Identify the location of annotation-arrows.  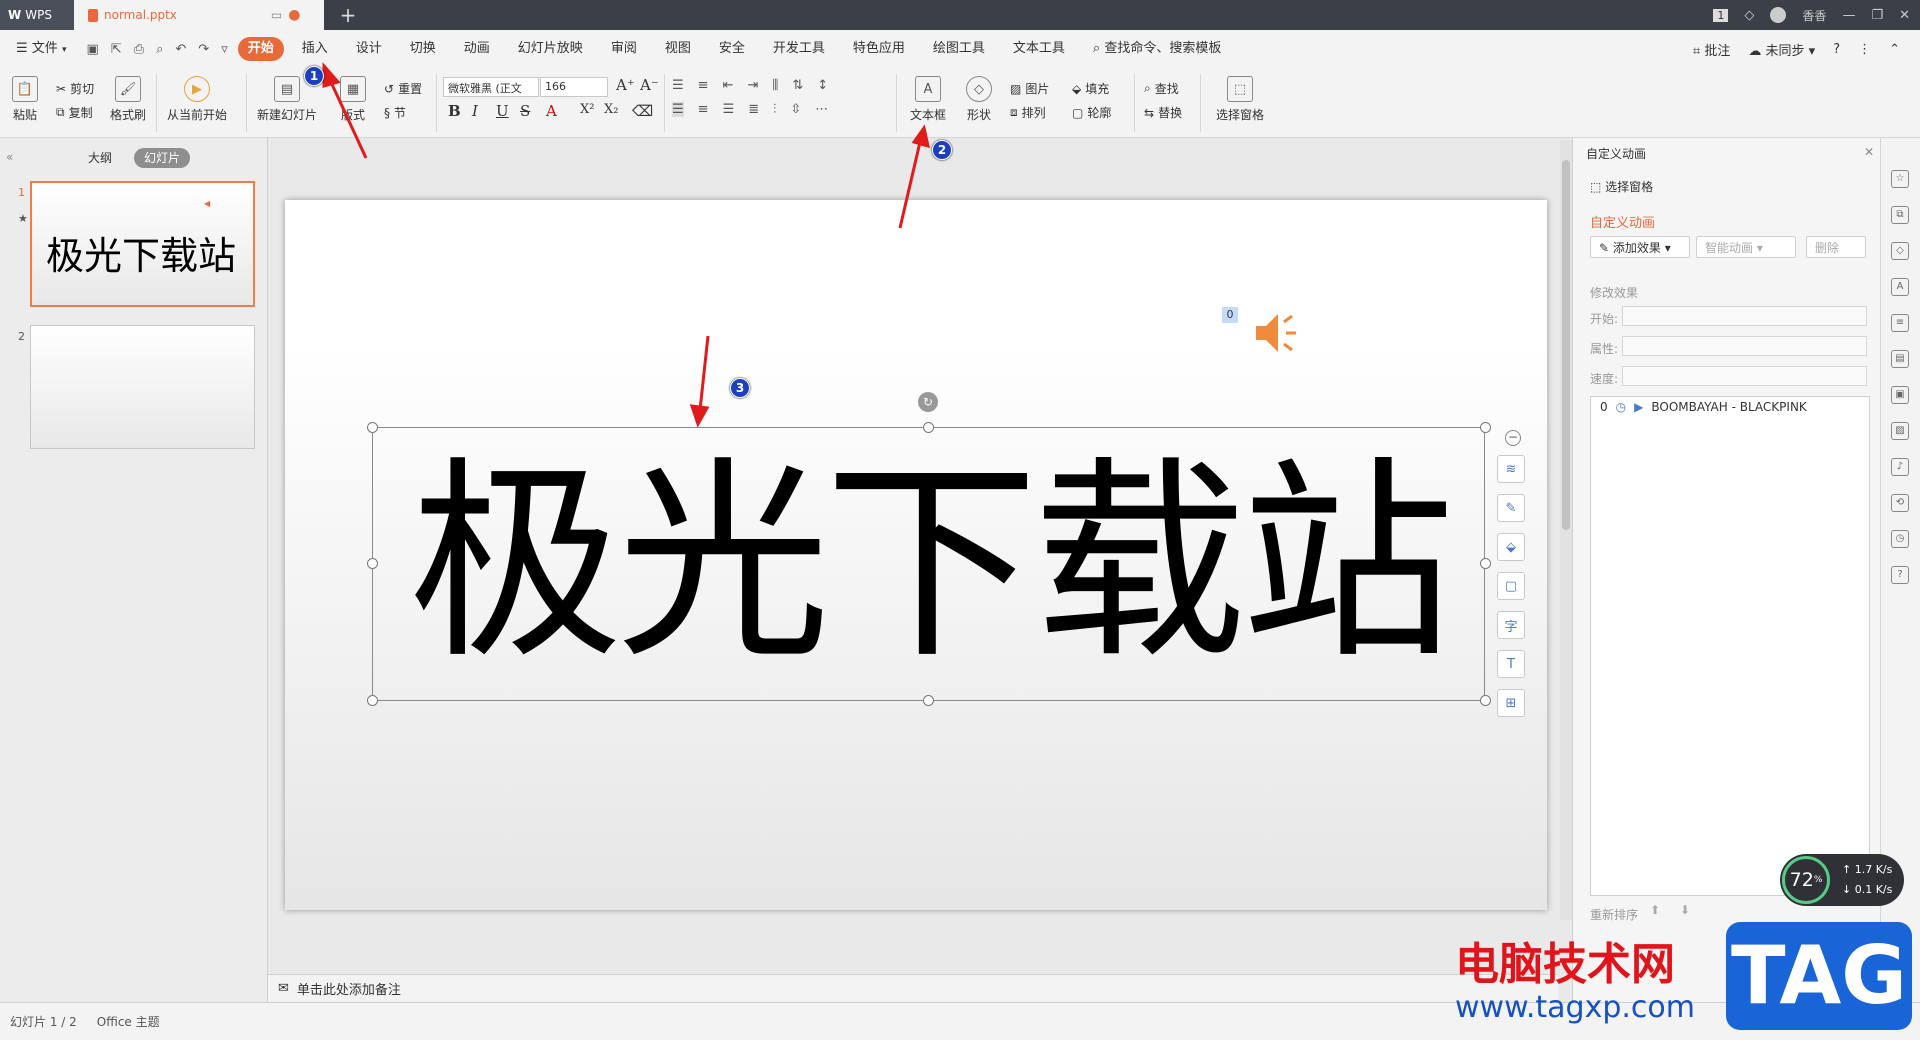
(626, 245).